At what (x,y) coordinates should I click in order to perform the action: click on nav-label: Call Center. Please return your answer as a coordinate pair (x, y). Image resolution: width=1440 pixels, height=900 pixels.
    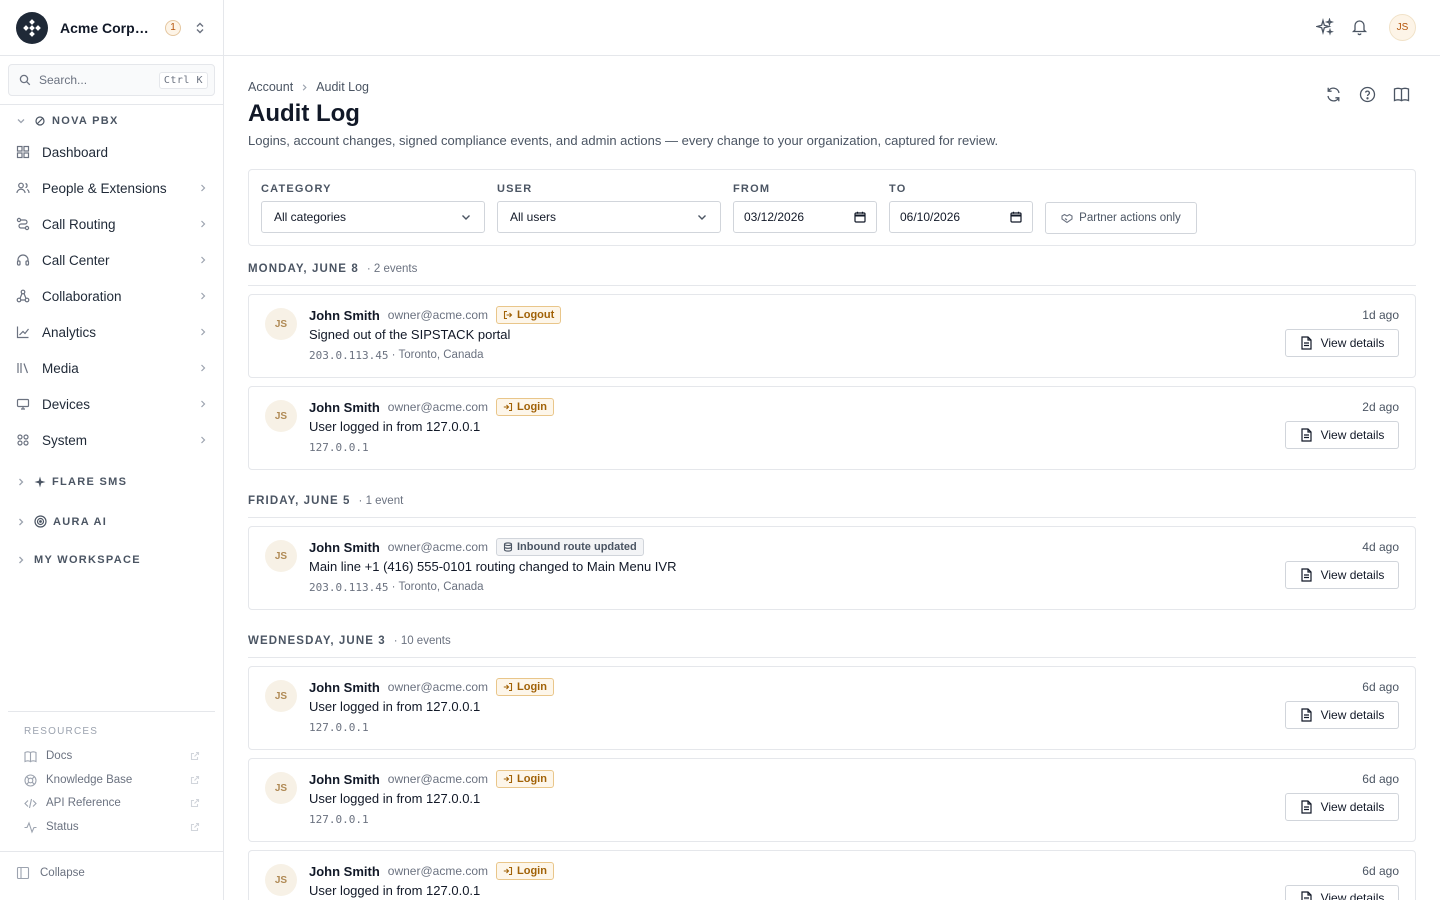
    Looking at the image, I should click on (76, 260).